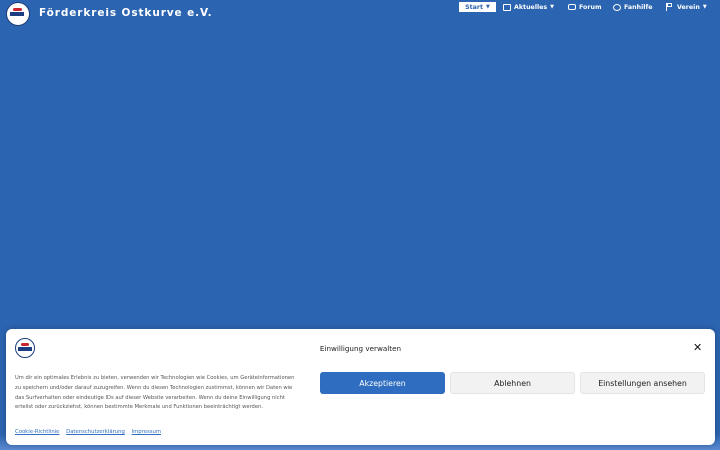  What do you see at coordinates (590, 7) in the screenshot?
I see `nav-forum-label: Forum` at bounding box center [590, 7].